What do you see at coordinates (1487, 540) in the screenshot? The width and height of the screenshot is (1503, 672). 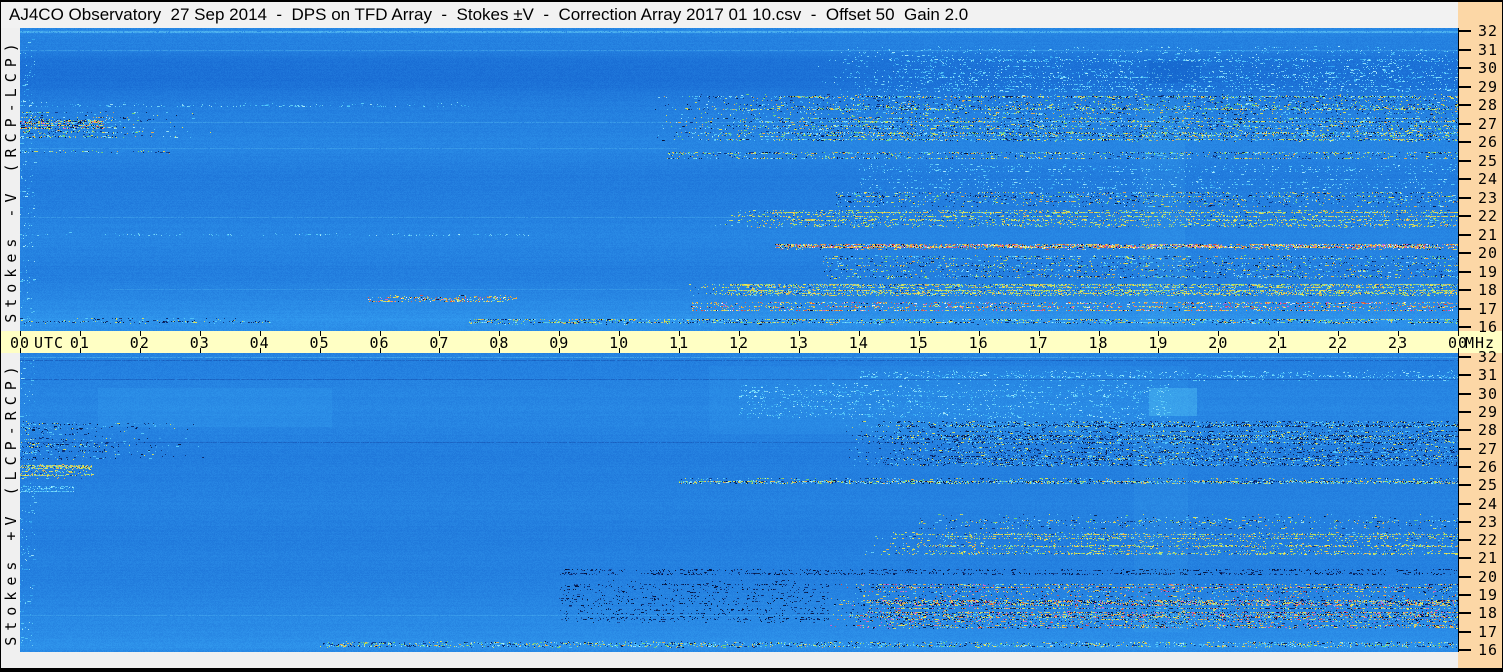 I see `freq-label: 22` at bounding box center [1487, 540].